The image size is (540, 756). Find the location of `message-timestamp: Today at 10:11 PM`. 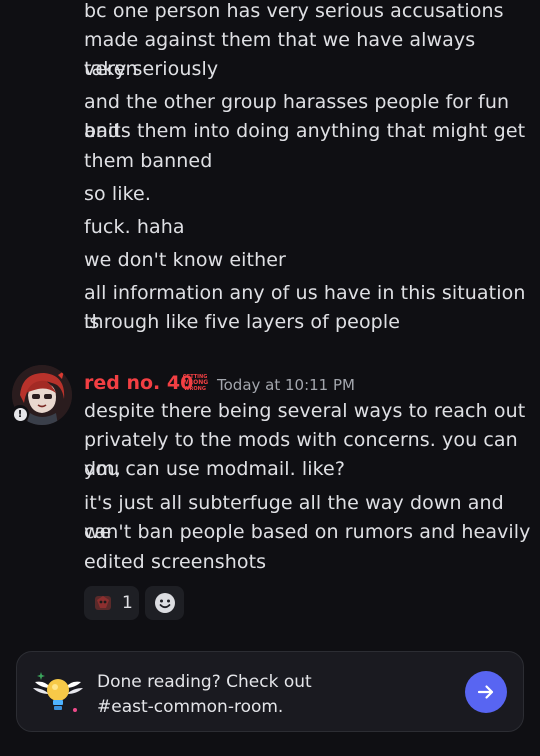

message-timestamp: Today at 10:11 PM is located at coordinates (286, 385).